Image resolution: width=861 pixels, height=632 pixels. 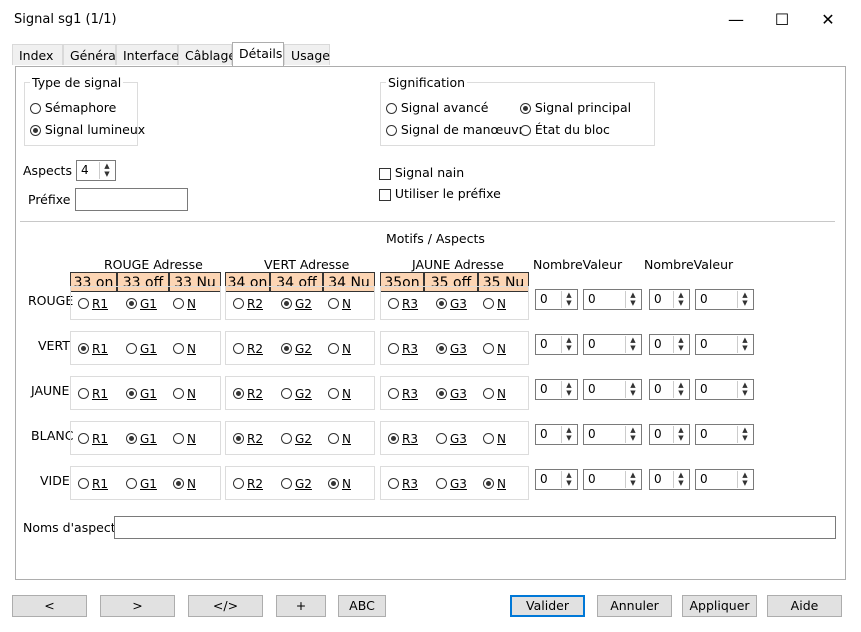 What do you see at coordinates (458, 129) in the screenshot?
I see `signal-manoeuvre-radio: Signal de manœuvre` at bounding box center [458, 129].